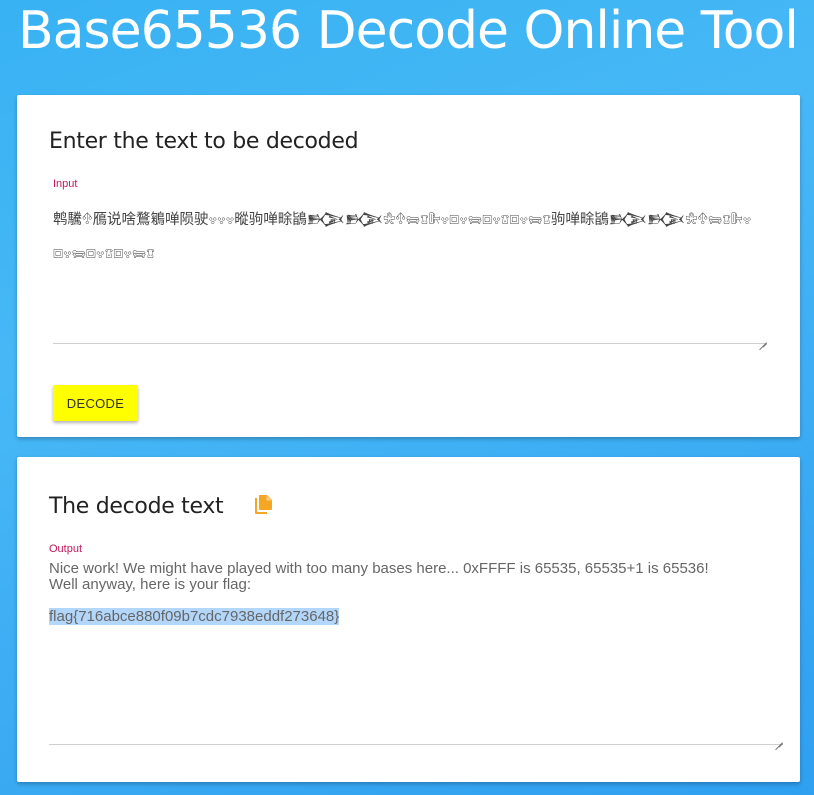 Image resolution: width=814 pixels, height=795 pixels. I want to click on copy-icon, so click(263, 505).